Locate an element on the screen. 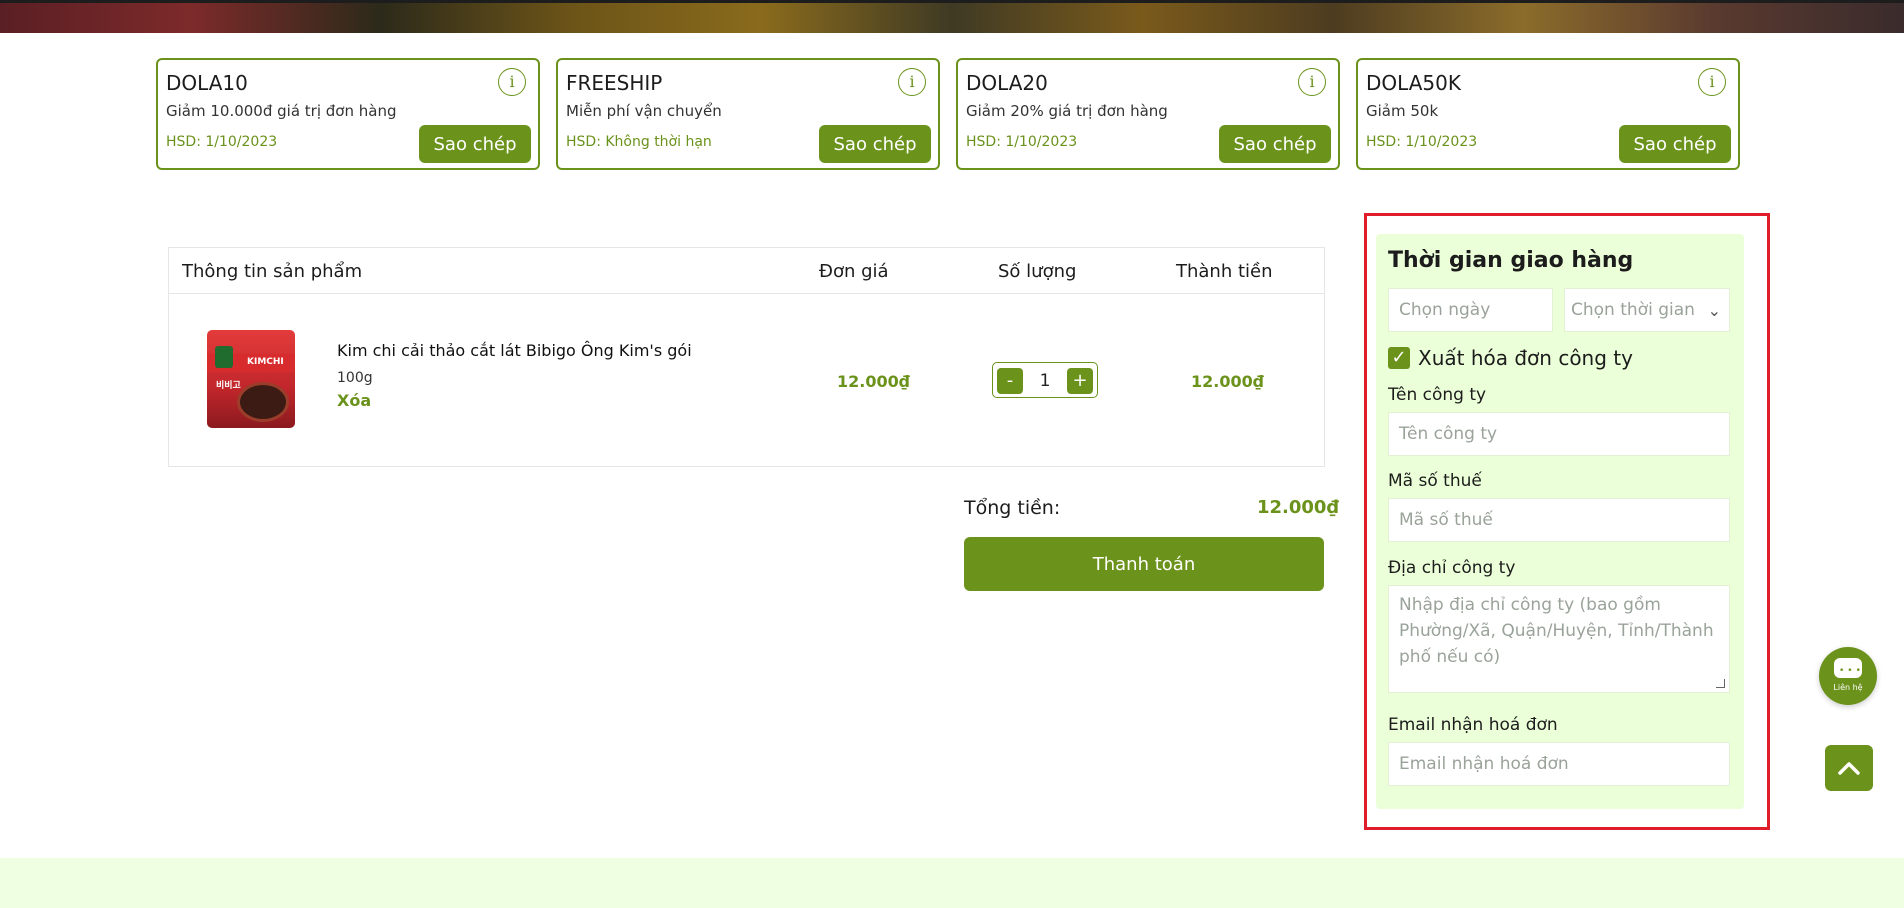 Image resolution: width=1904 pixels, height=908 pixels. tax-code-label: Mã số thuế is located at coordinates (1435, 481).